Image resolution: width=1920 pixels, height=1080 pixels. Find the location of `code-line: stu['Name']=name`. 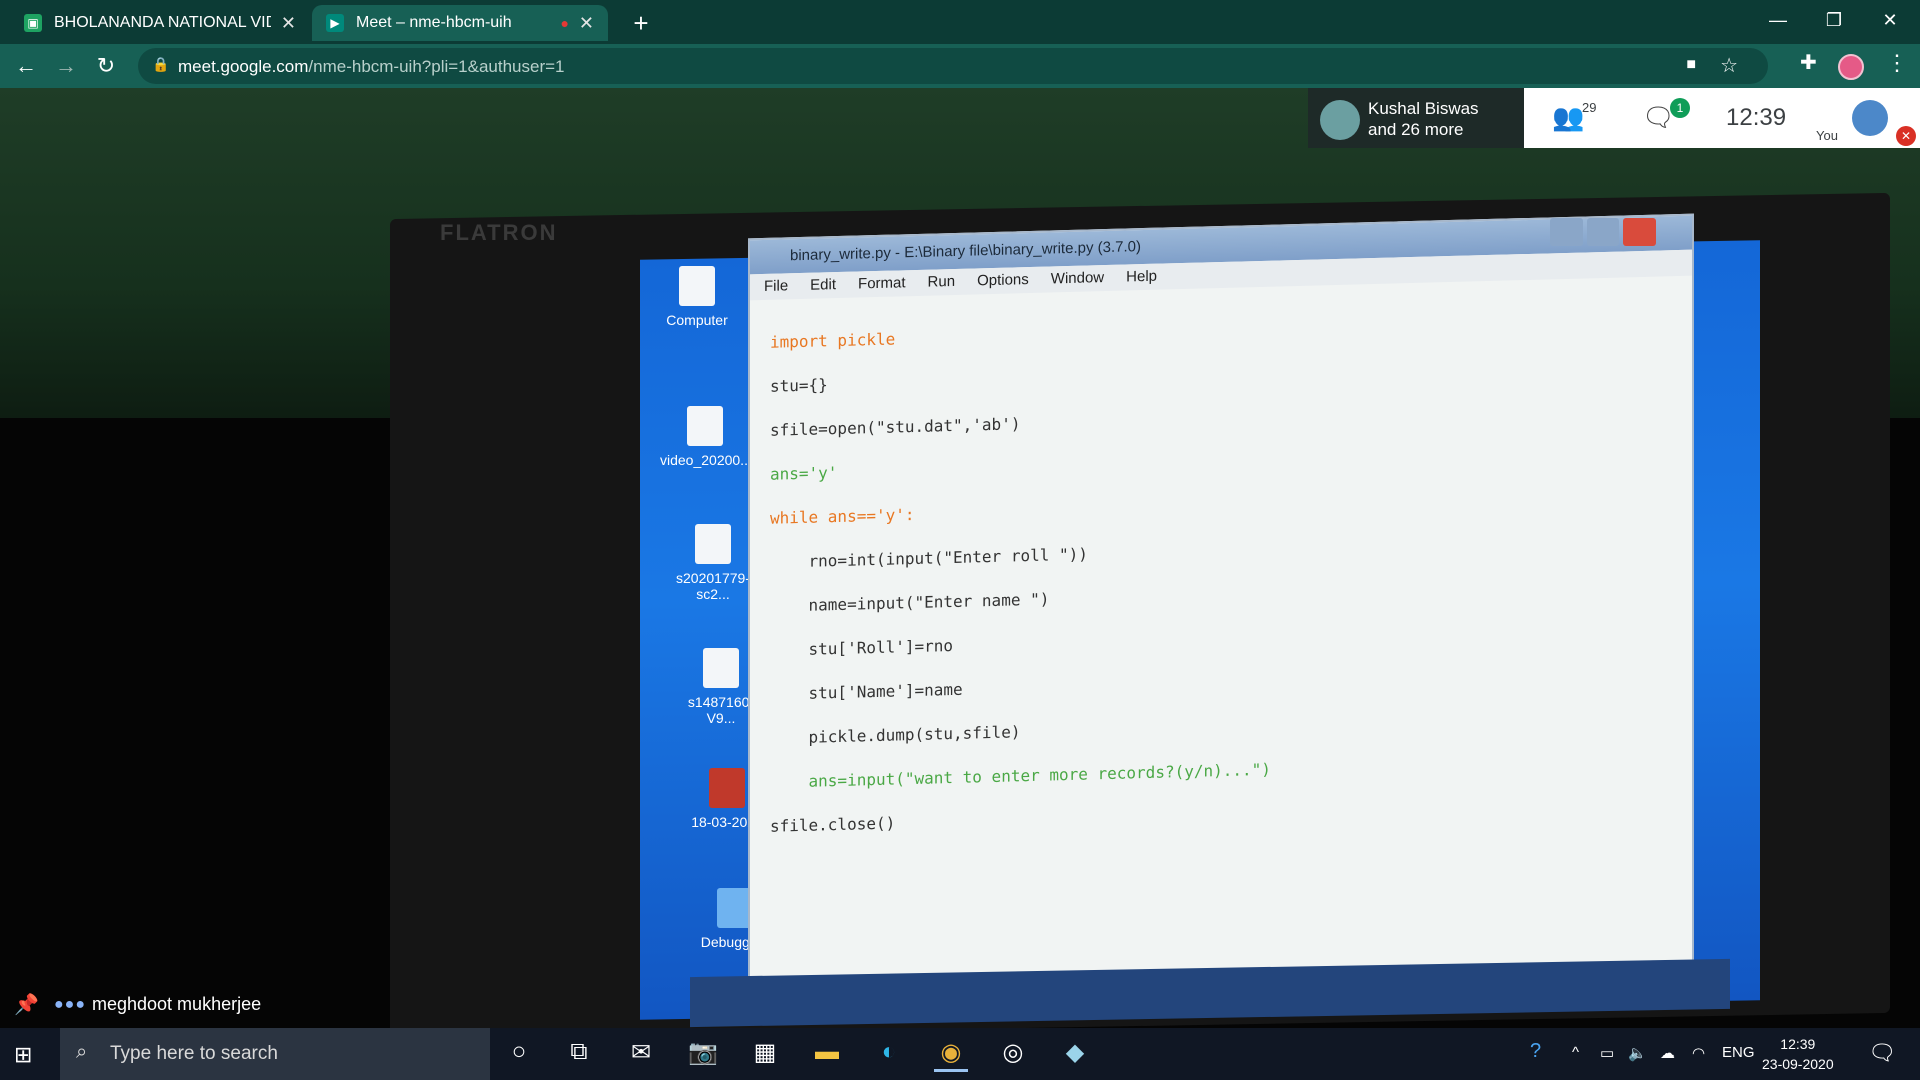

code-line: stu['Name']=name is located at coordinates (866, 691).